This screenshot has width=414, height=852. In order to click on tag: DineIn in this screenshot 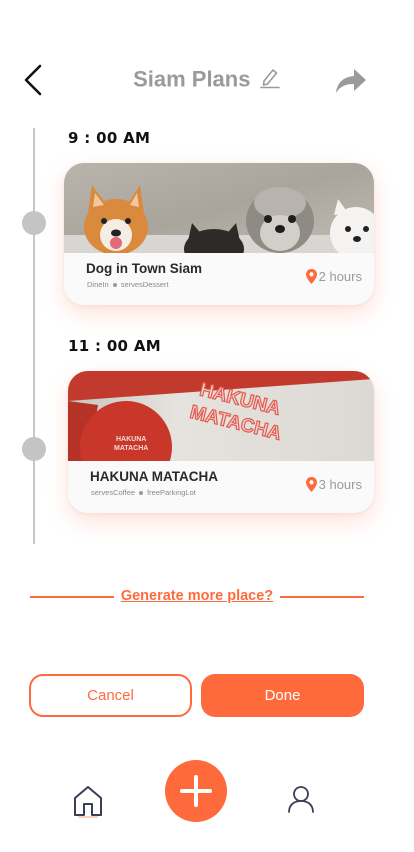, I will do `click(98, 284)`.